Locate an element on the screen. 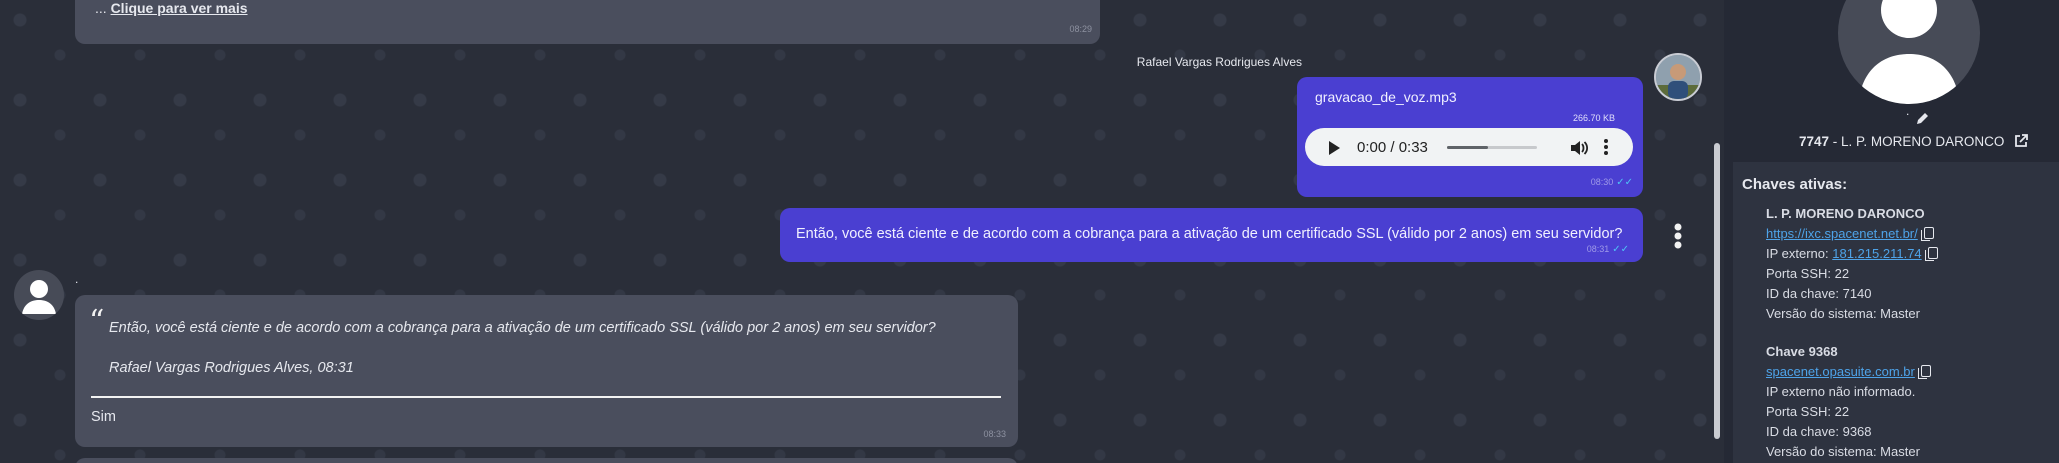 Image resolution: width=2059 pixels, height=463 pixels. see-more-link: Clique para ver mais is located at coordinates (179, 8).